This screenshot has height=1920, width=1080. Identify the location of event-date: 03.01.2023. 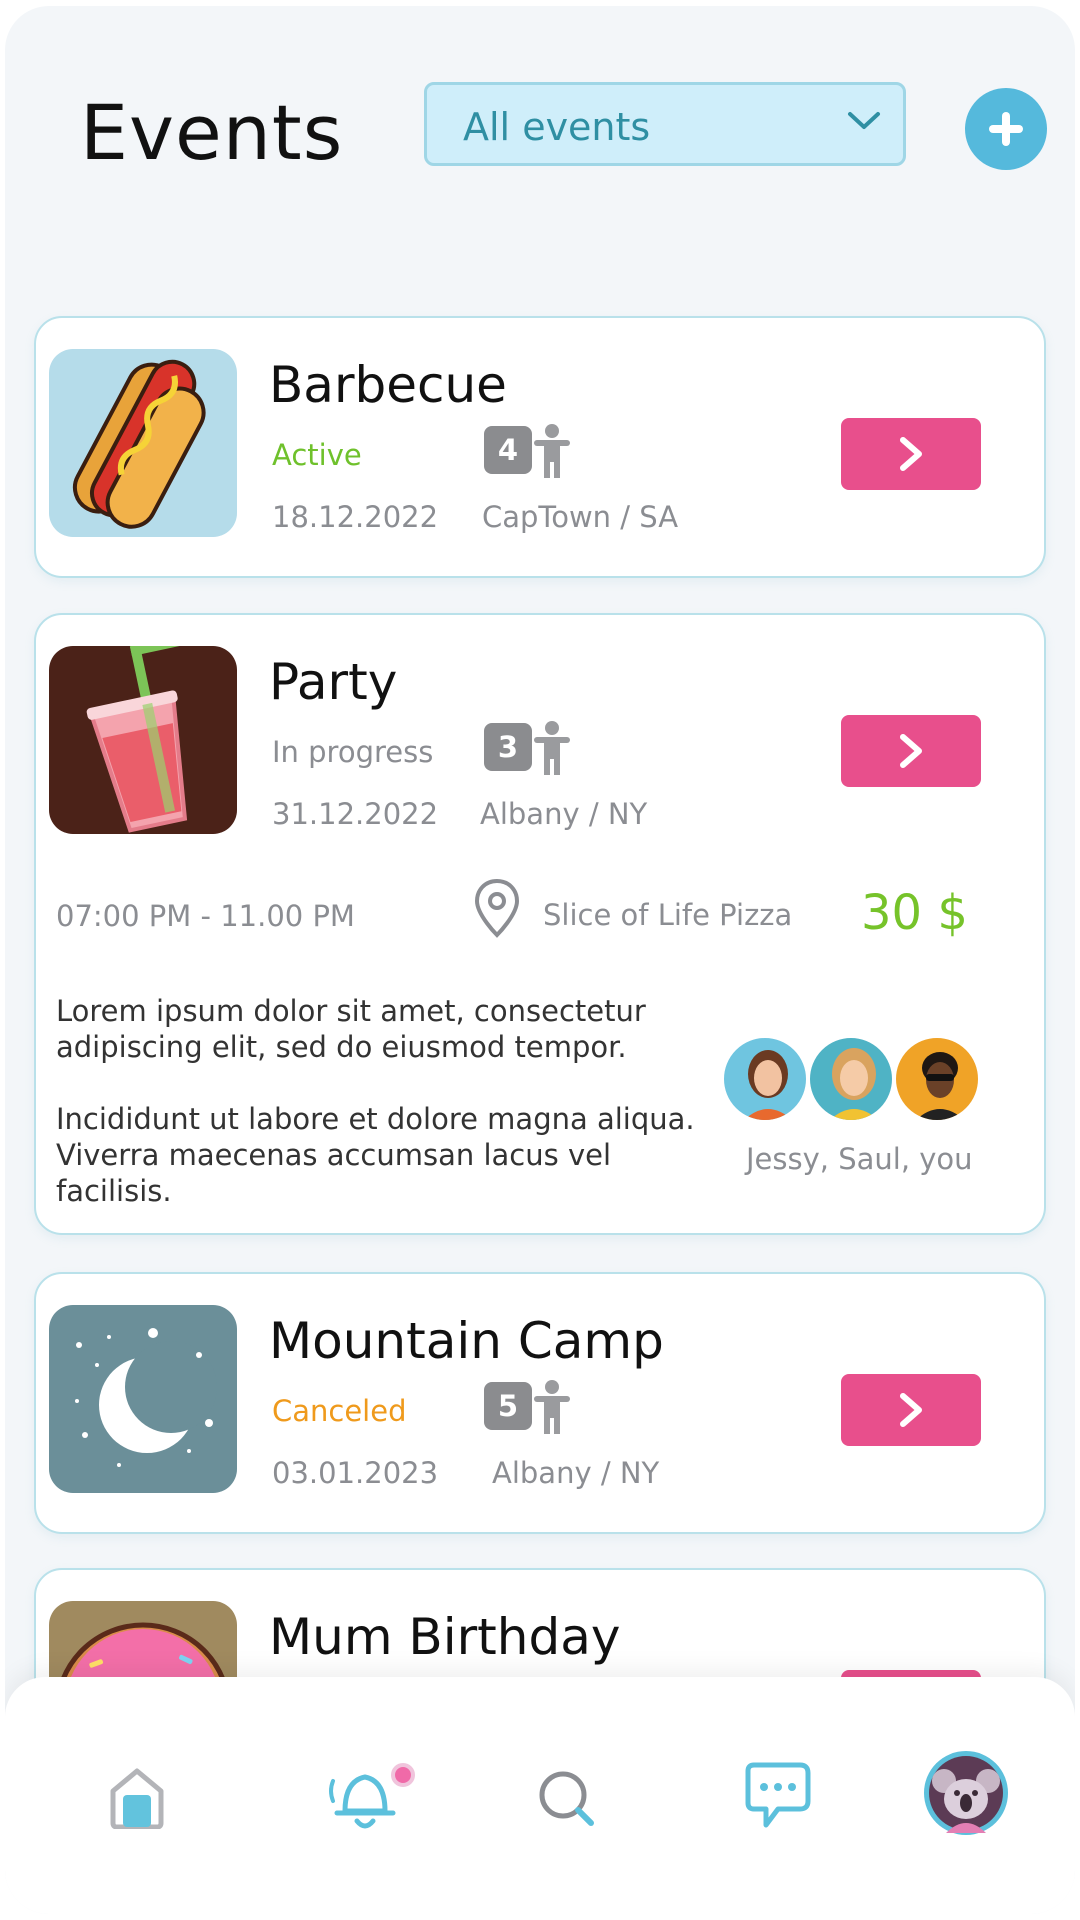
(355, 1473).